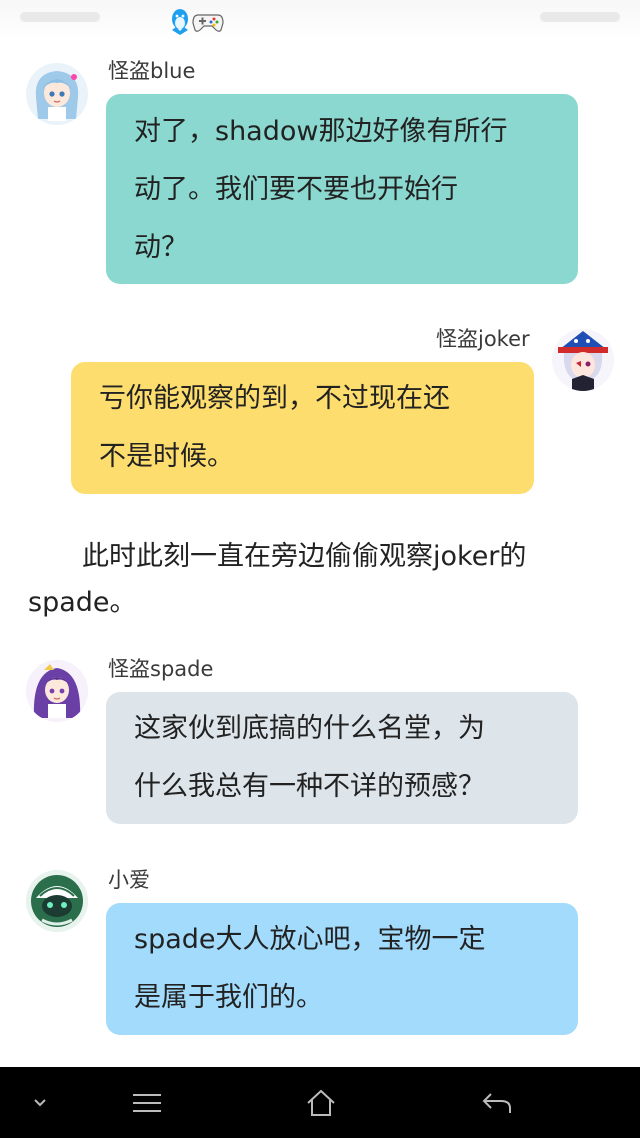 The image size is (640, 1138). I want to click on avatar-xiaoai, so click(57, 901).